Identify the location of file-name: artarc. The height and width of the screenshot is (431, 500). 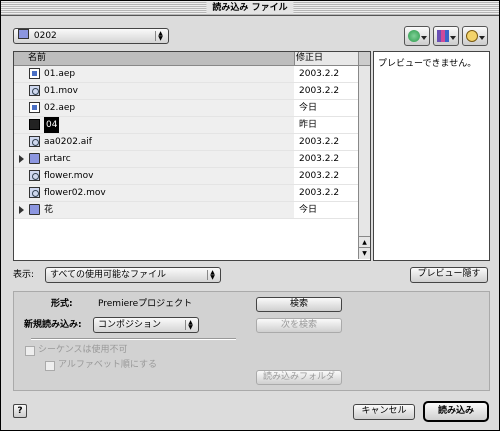
(57, 159).